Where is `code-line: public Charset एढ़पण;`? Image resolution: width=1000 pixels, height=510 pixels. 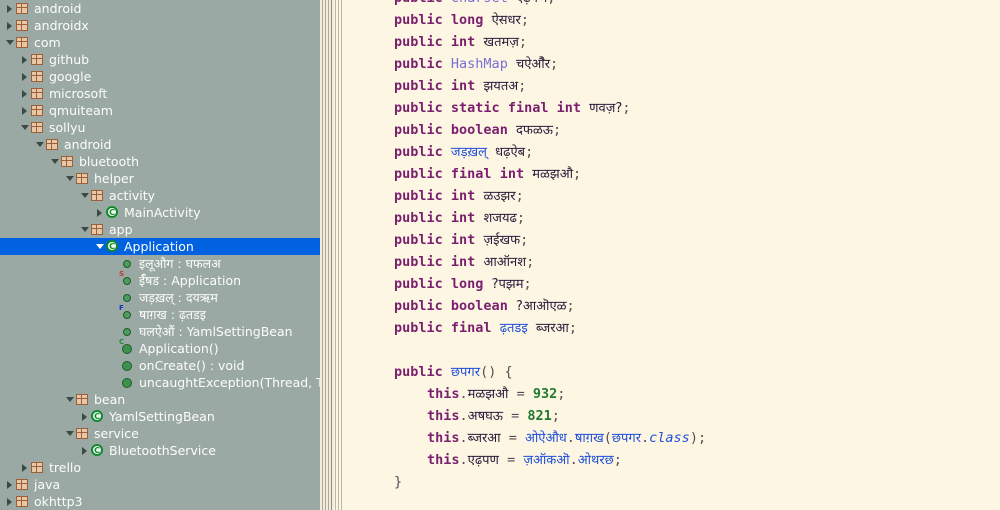 code-line: public Charset एढ़पण; is located at coordinates (667, 4).